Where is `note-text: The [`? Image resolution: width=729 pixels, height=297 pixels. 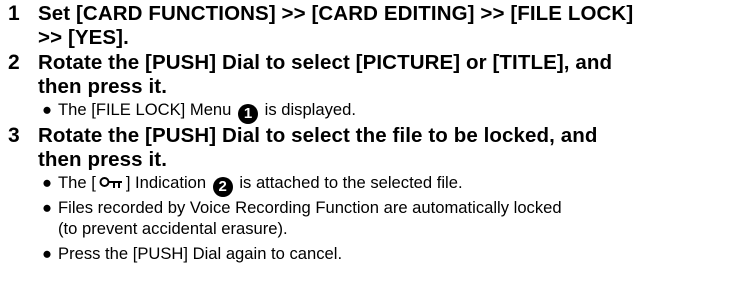
note-text: The [ is located at coordinates (77, 182).